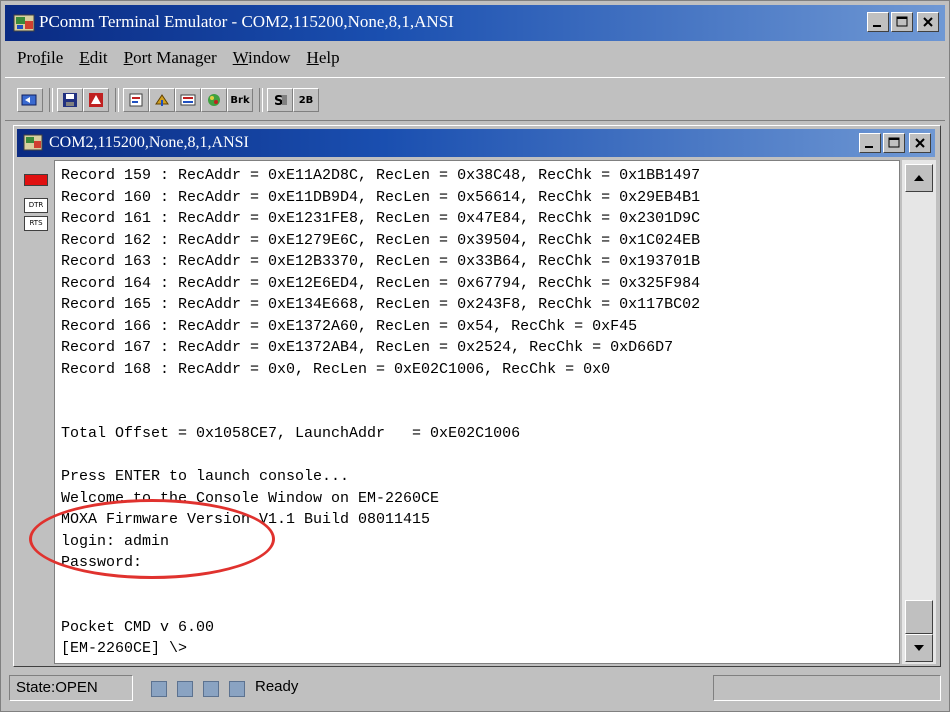  Describe the element at coordinates (124, 648) in the screenshot. I see `terminal-line: [EM-2260CE] \>` at that location.